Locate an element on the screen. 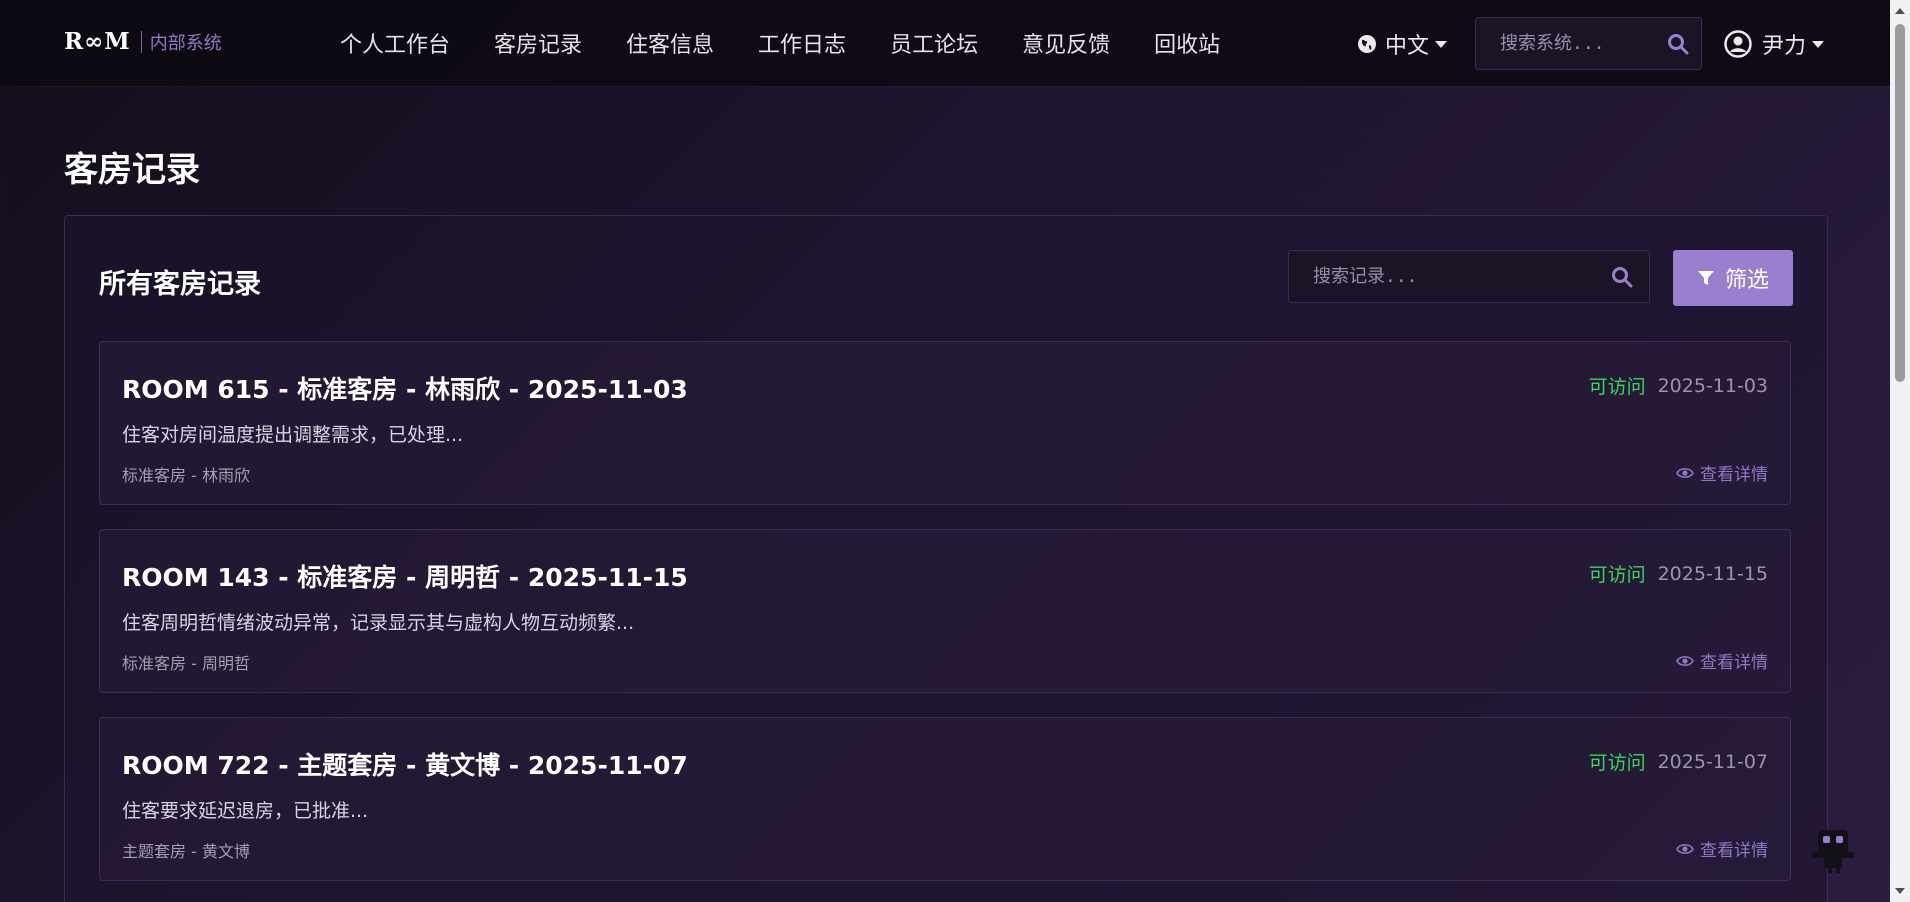  robot-icon is located at coordinates (1833, 851).